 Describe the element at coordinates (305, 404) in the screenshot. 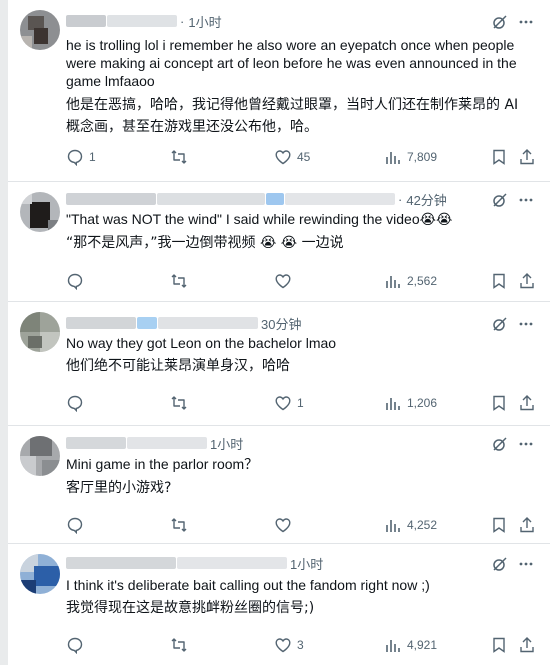

I see `reply-actions: 1 1,206` at that location.